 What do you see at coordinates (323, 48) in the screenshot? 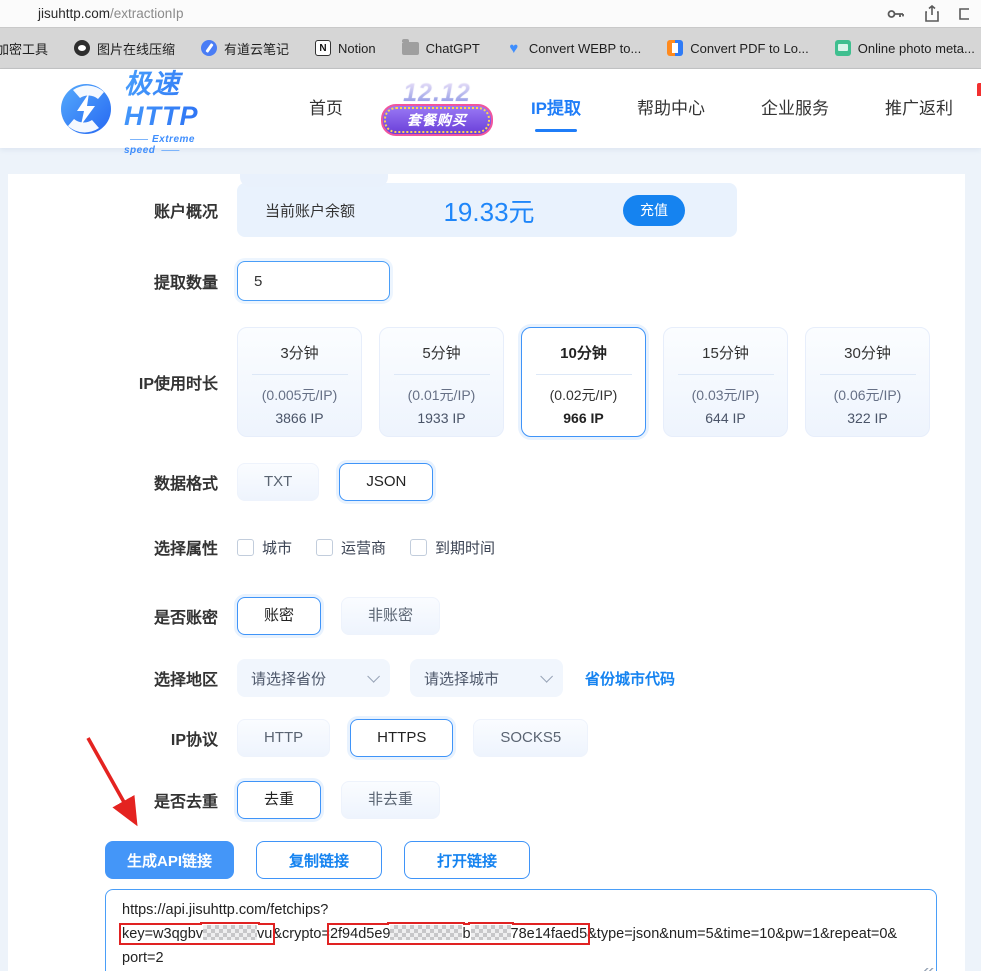
I see `notion-icon: N` at bounding box center [323, 48].